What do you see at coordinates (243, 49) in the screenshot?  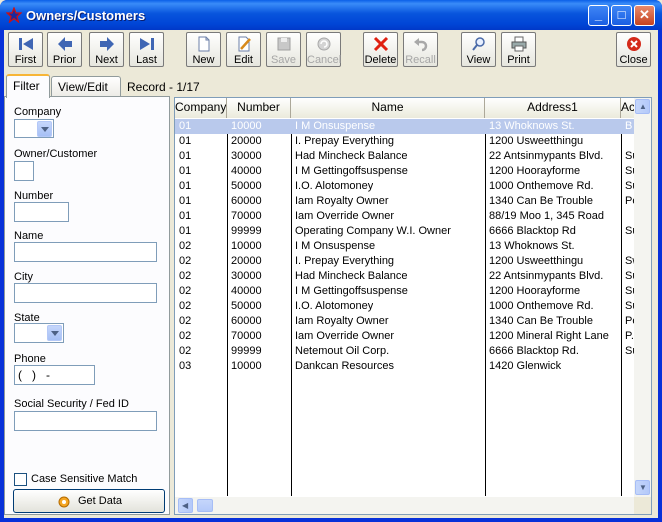 I see `edit-button: Edit` at bounding box center [243, 49].